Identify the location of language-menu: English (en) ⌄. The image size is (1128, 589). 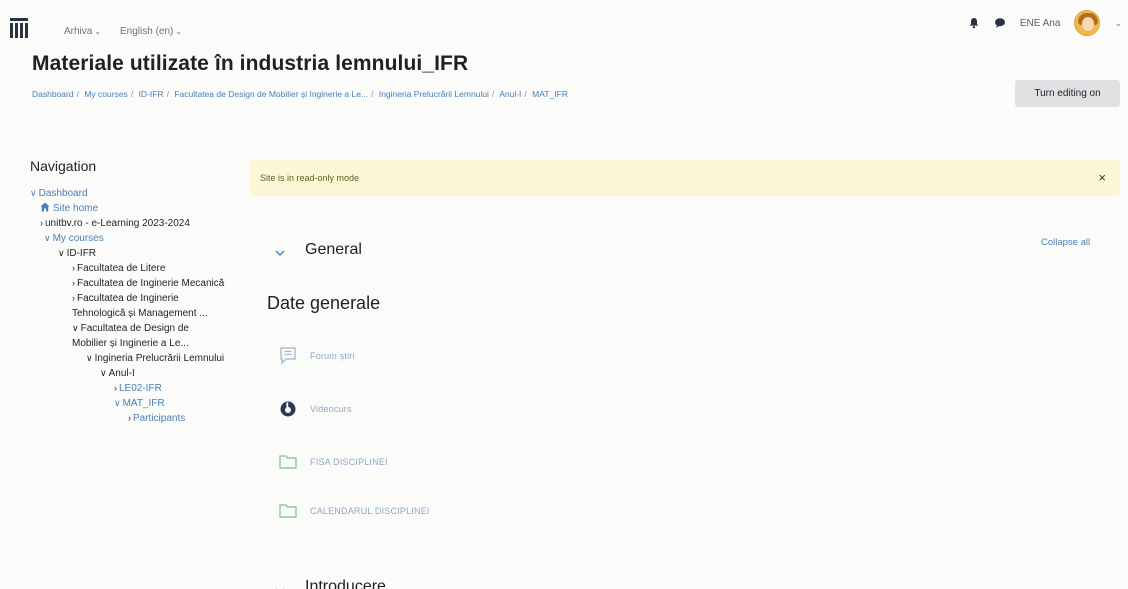
(151, 31).